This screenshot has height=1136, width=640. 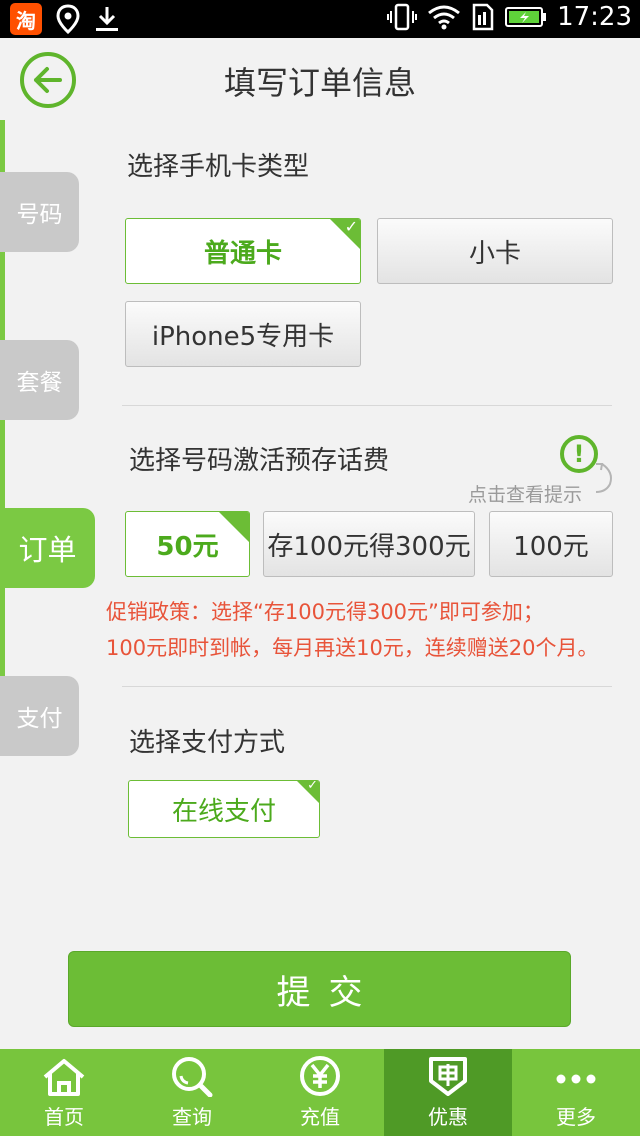 I want to click on payment-title: 选择支付方式, so click(x=207, y=743).